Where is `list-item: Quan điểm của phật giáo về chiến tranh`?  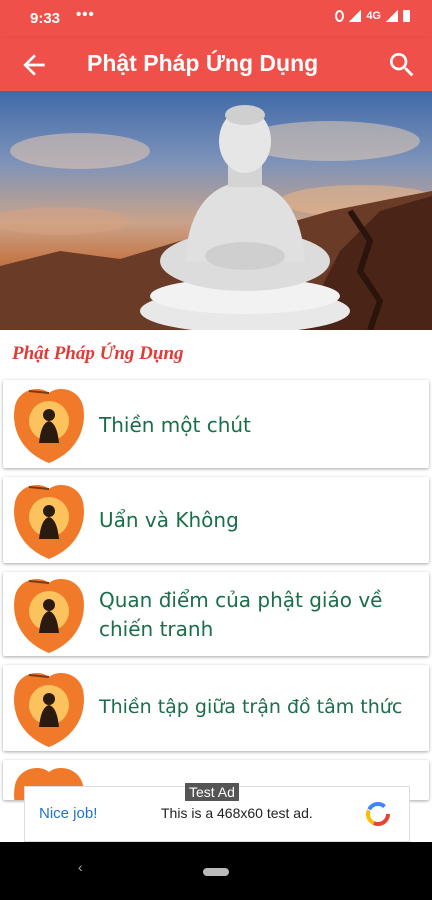 list-item: Quan điểm của phật giáo về chiến tranh is located at coordinates (216, 614).